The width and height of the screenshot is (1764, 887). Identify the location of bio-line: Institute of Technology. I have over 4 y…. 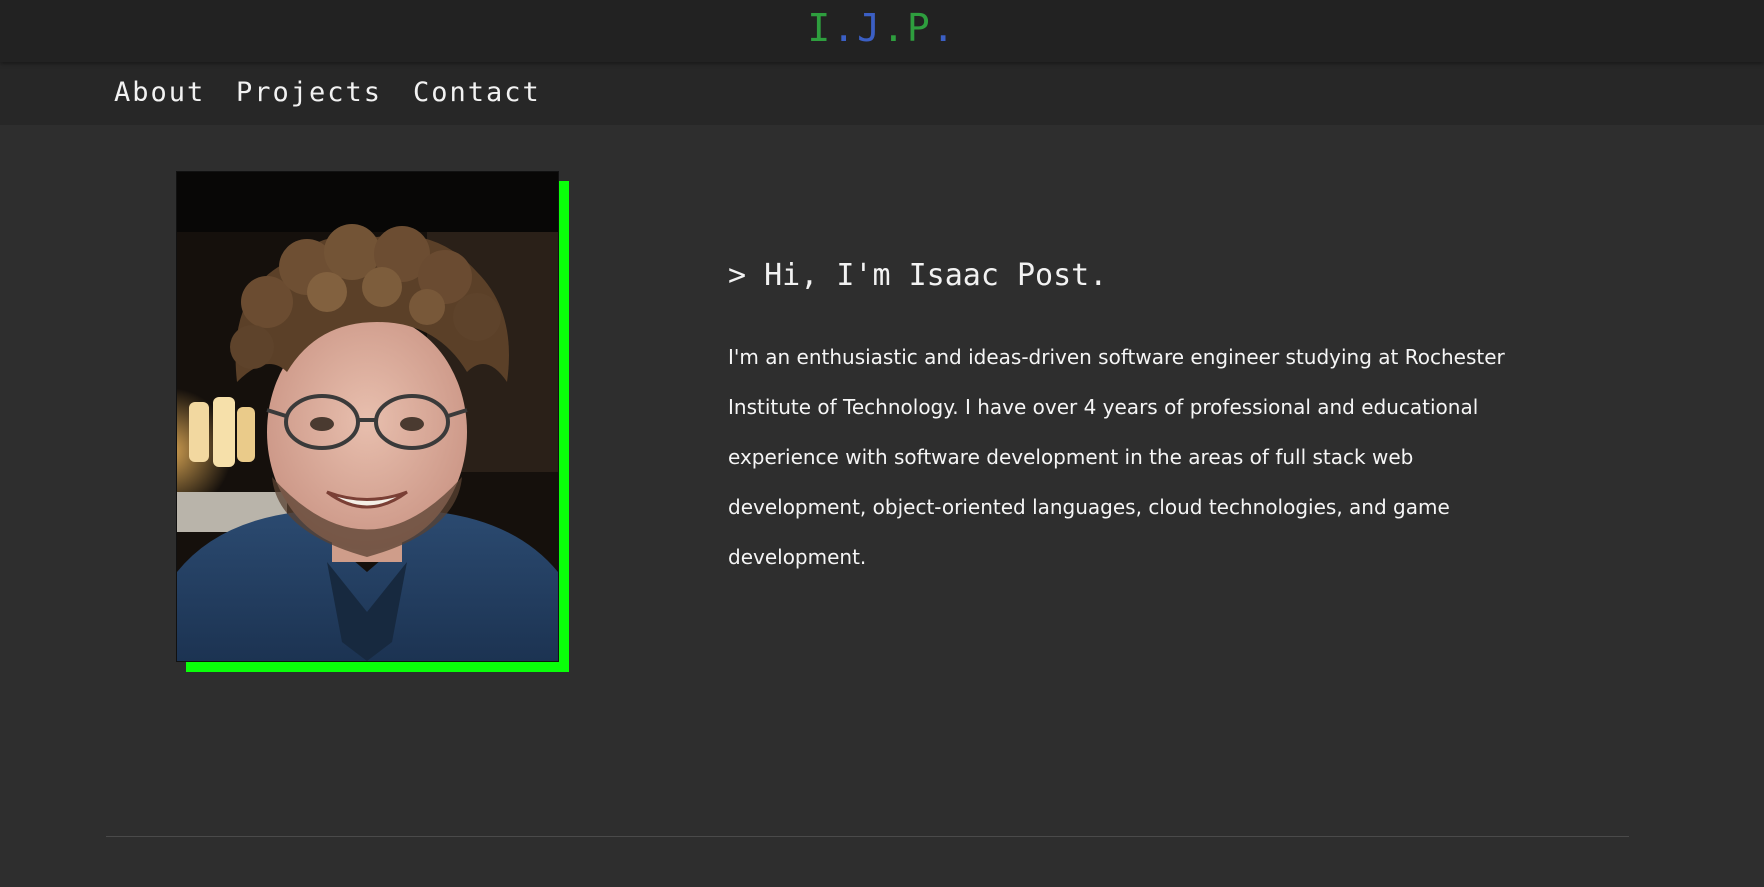
(1103, 407).